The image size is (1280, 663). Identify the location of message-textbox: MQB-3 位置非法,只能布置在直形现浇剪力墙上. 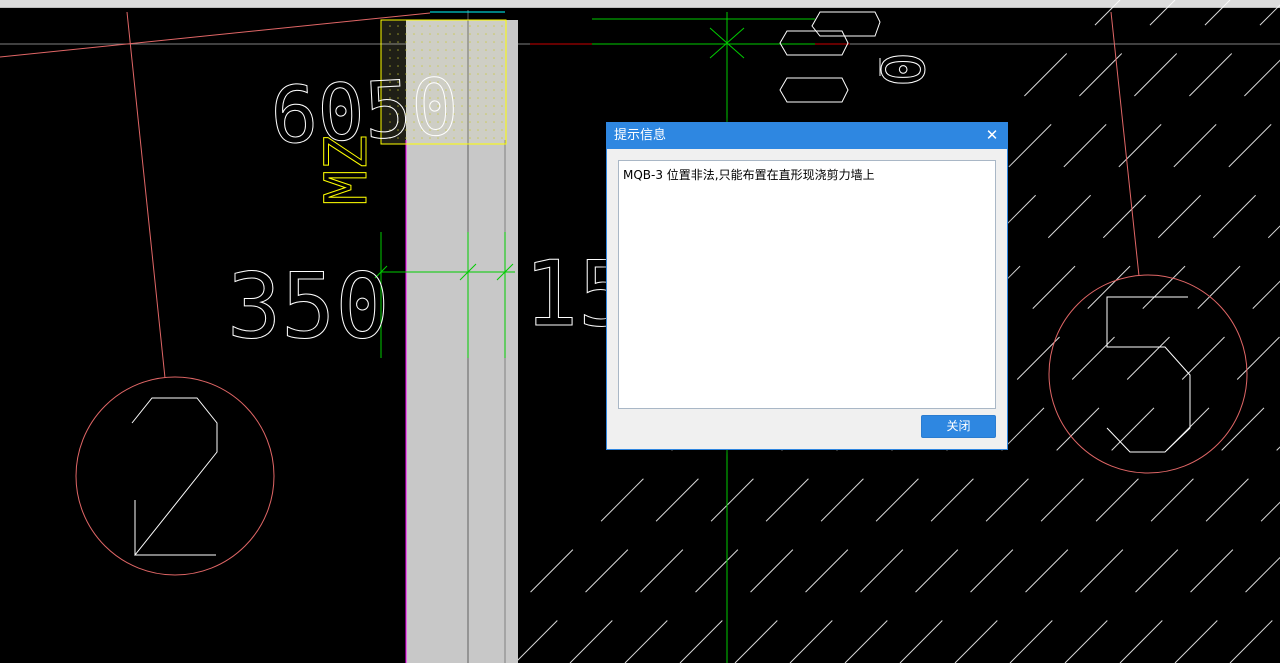
(807, 284).